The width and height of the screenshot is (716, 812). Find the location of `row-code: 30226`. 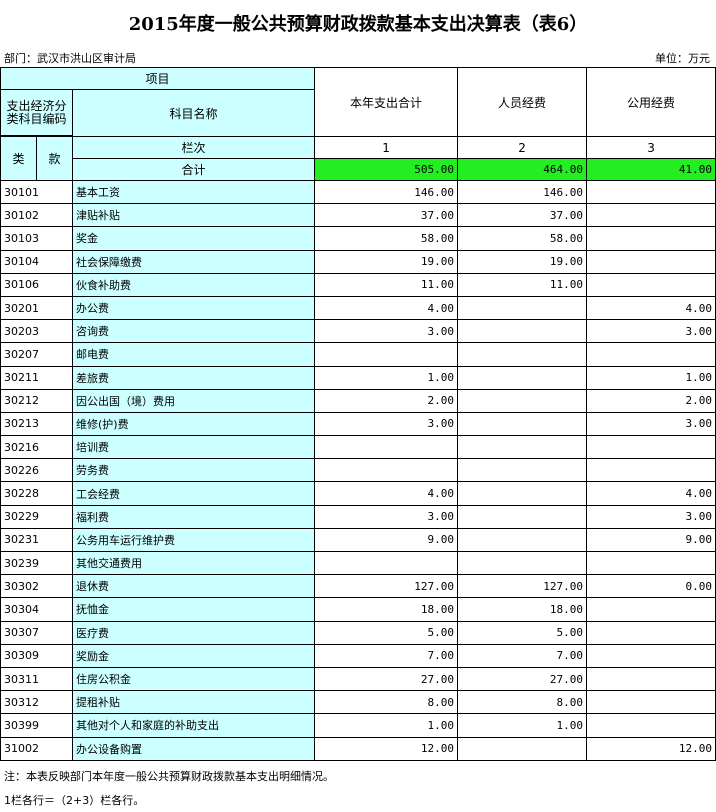

row-code: 30226 is located at coordinates (36, 470).